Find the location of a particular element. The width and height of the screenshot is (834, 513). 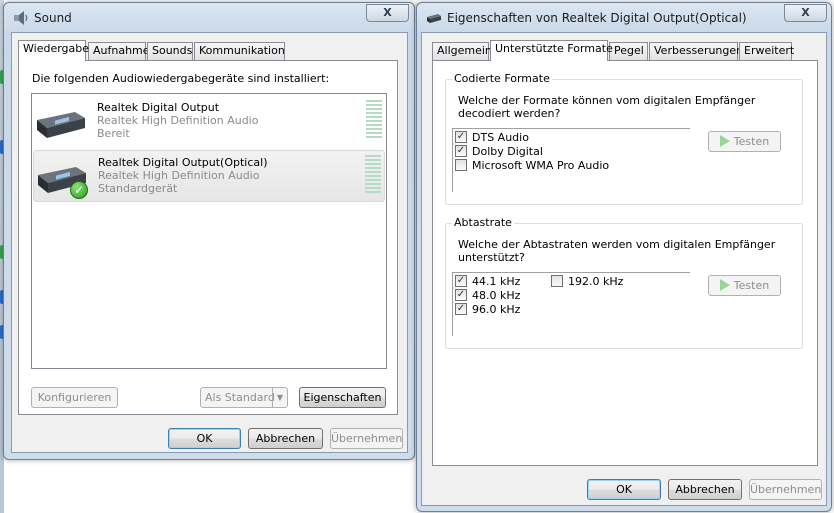

tab-label: Pegel is located at coordinates (629, 50).